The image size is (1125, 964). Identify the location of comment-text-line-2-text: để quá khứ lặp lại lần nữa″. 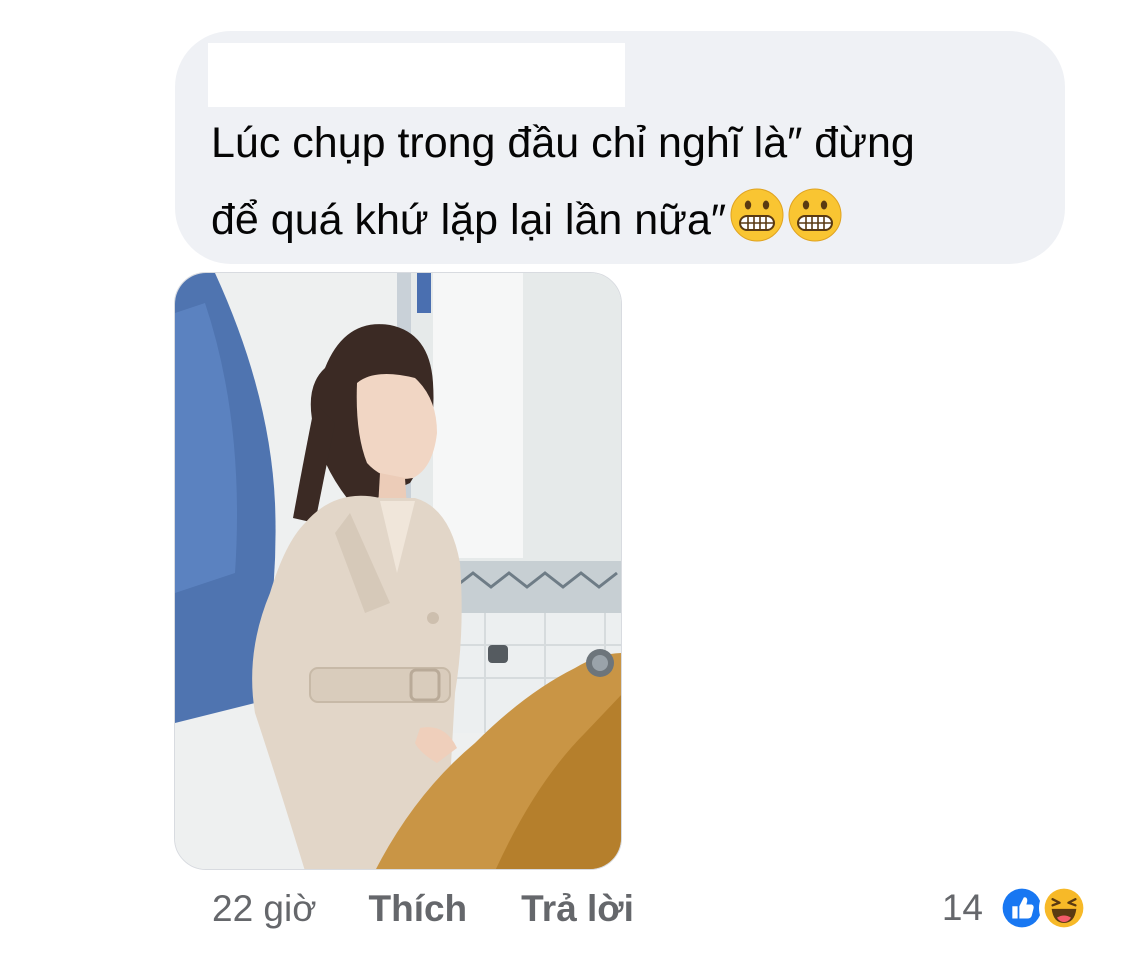
(469, 220).